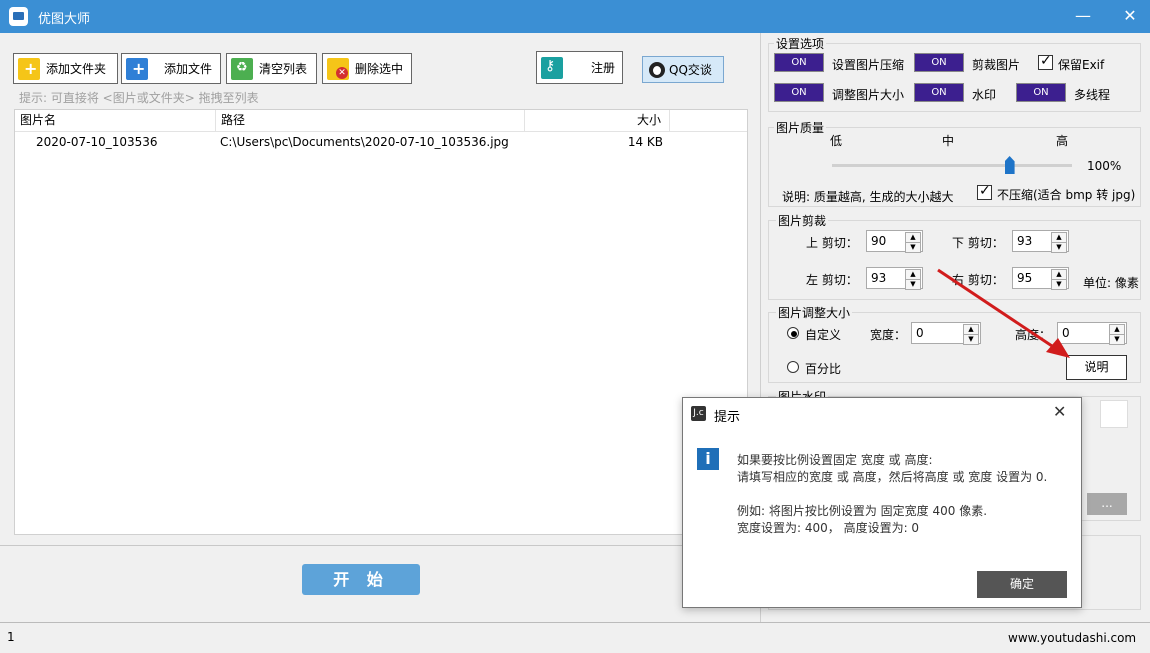 Image resolution: width=1150 pixels, height=653 pixels. I want to click on crop-title: 图片剪裁, so click(802, 220).